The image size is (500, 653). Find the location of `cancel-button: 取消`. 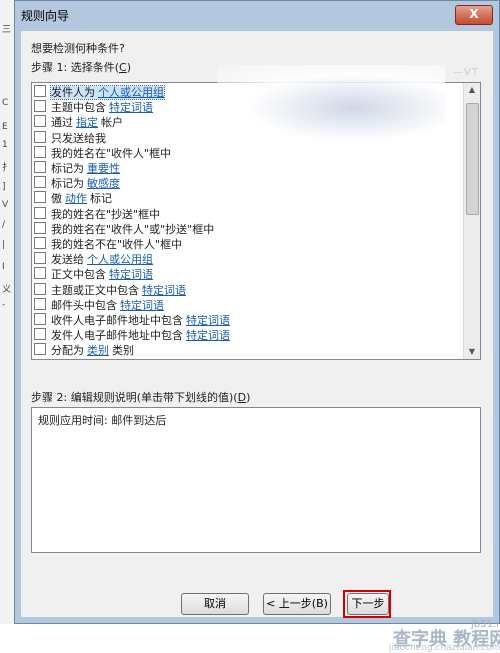

cancel-button: 取消 is located at coordinates (215, 604).